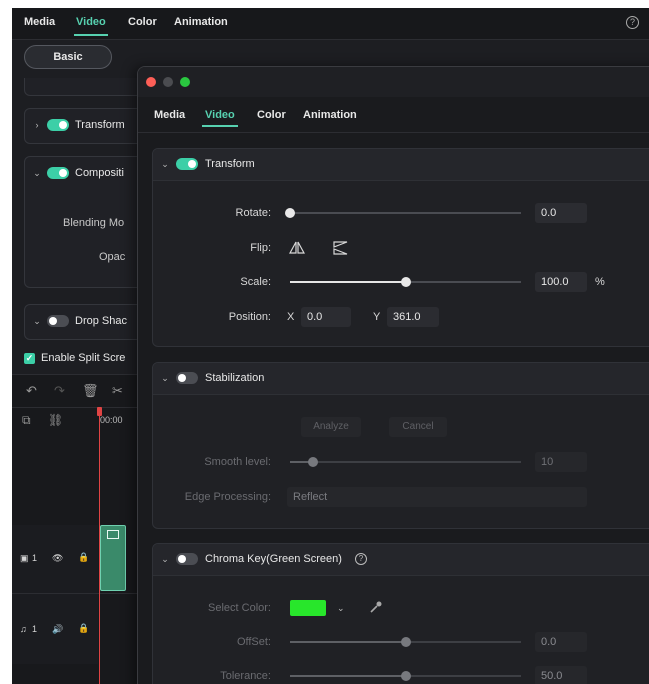 Image resolution: width=649 pixels, height=684 pixels. Describe the element at coordinates (253, 642) in the screenshot. I see `offset-label: OffSet:` at that location.